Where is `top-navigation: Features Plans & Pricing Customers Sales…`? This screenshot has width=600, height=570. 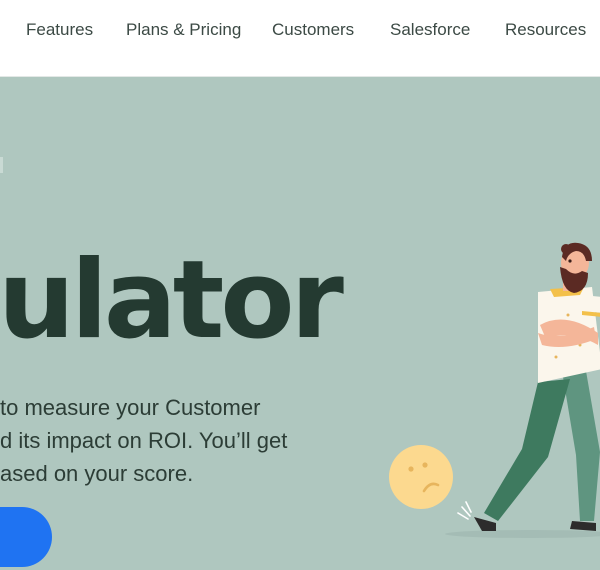 top-navigation: Features Plans & Pricing Customers Sales… is located at coordinates (300, 38).